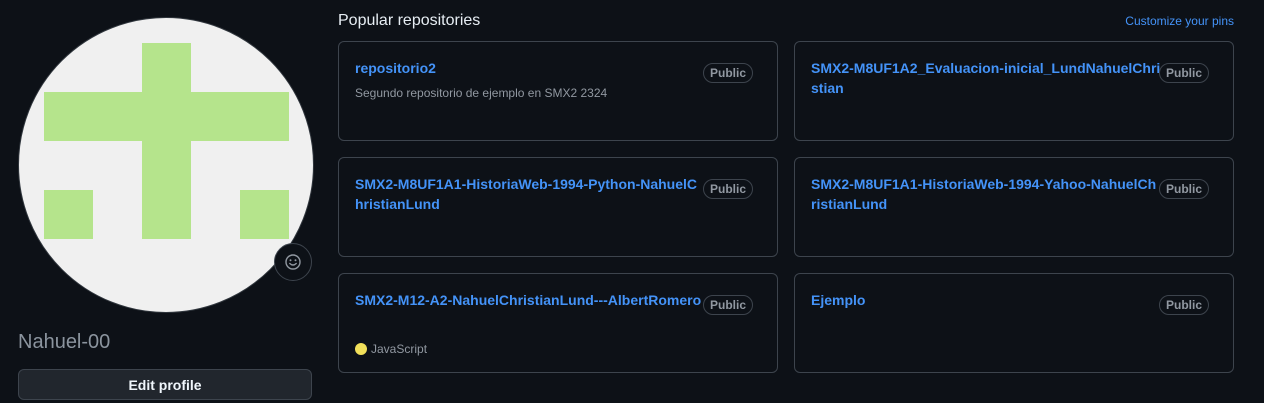  What do you see at coordinates (1179, 21) in the screenshot?
I see `customize-pins-link: Customize your pins` at bounding box center [1179, 21].